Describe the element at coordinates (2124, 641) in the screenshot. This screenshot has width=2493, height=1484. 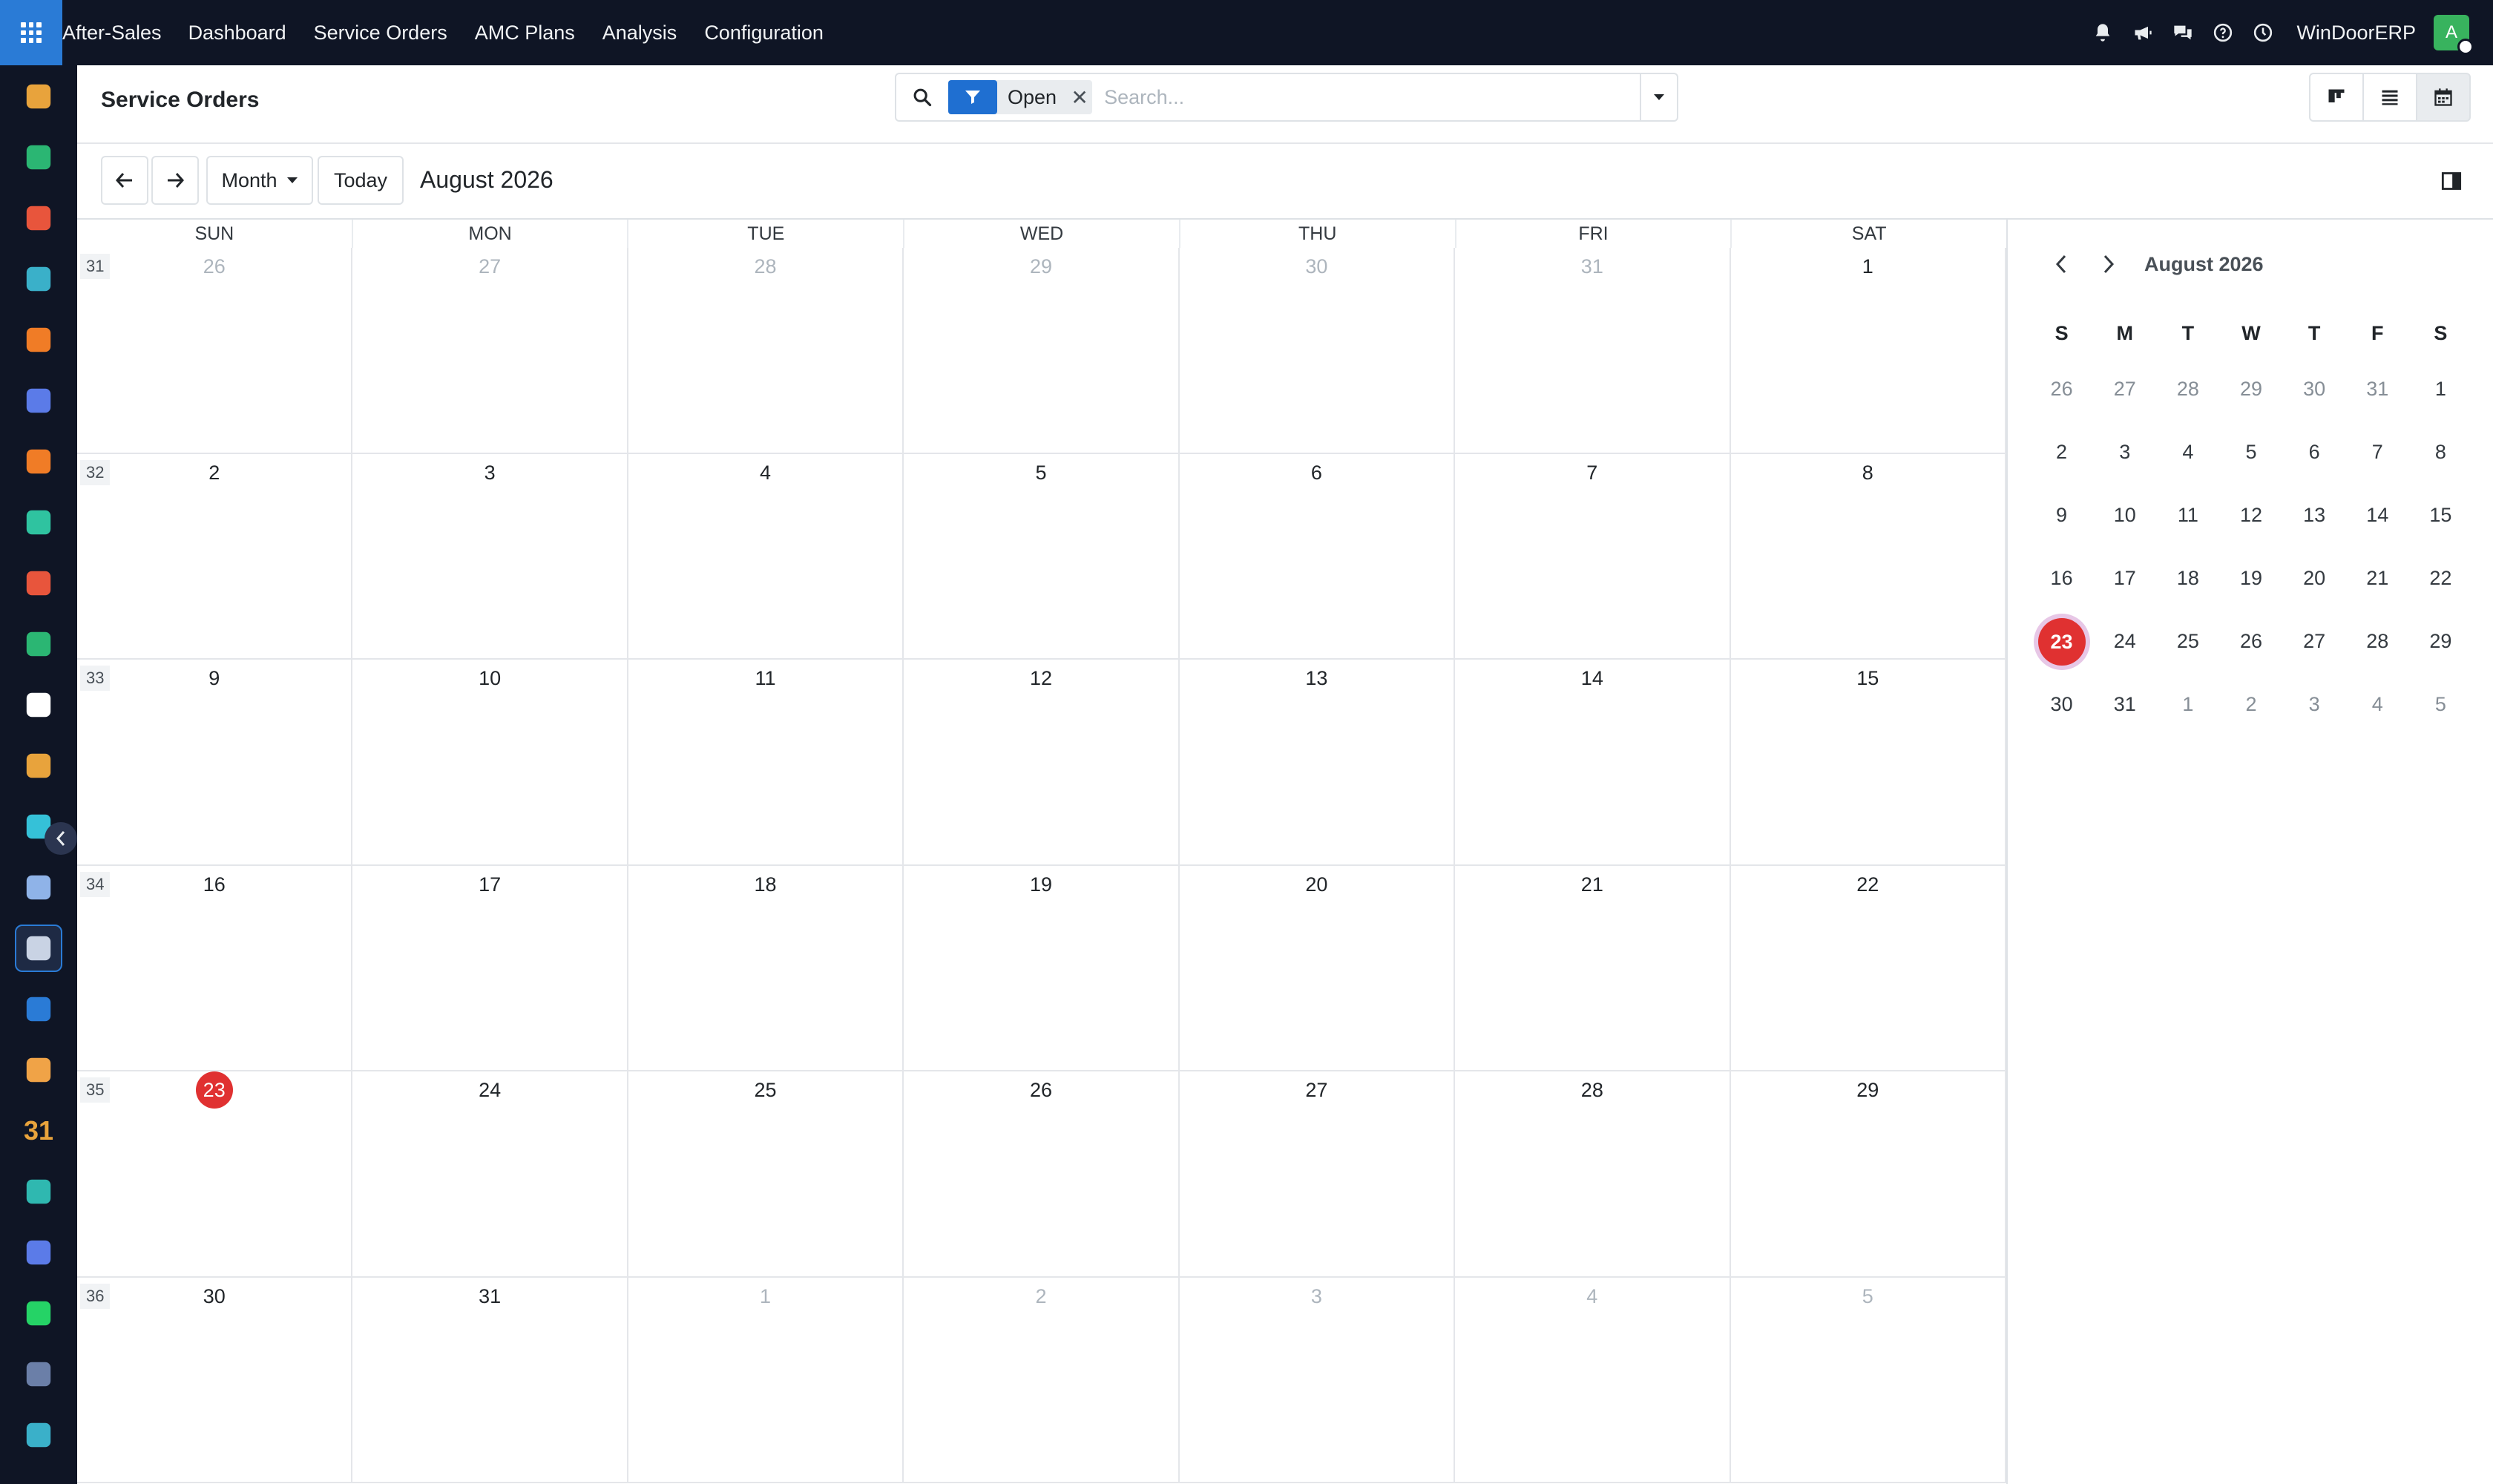
I see `mini-day: 24` at that location.